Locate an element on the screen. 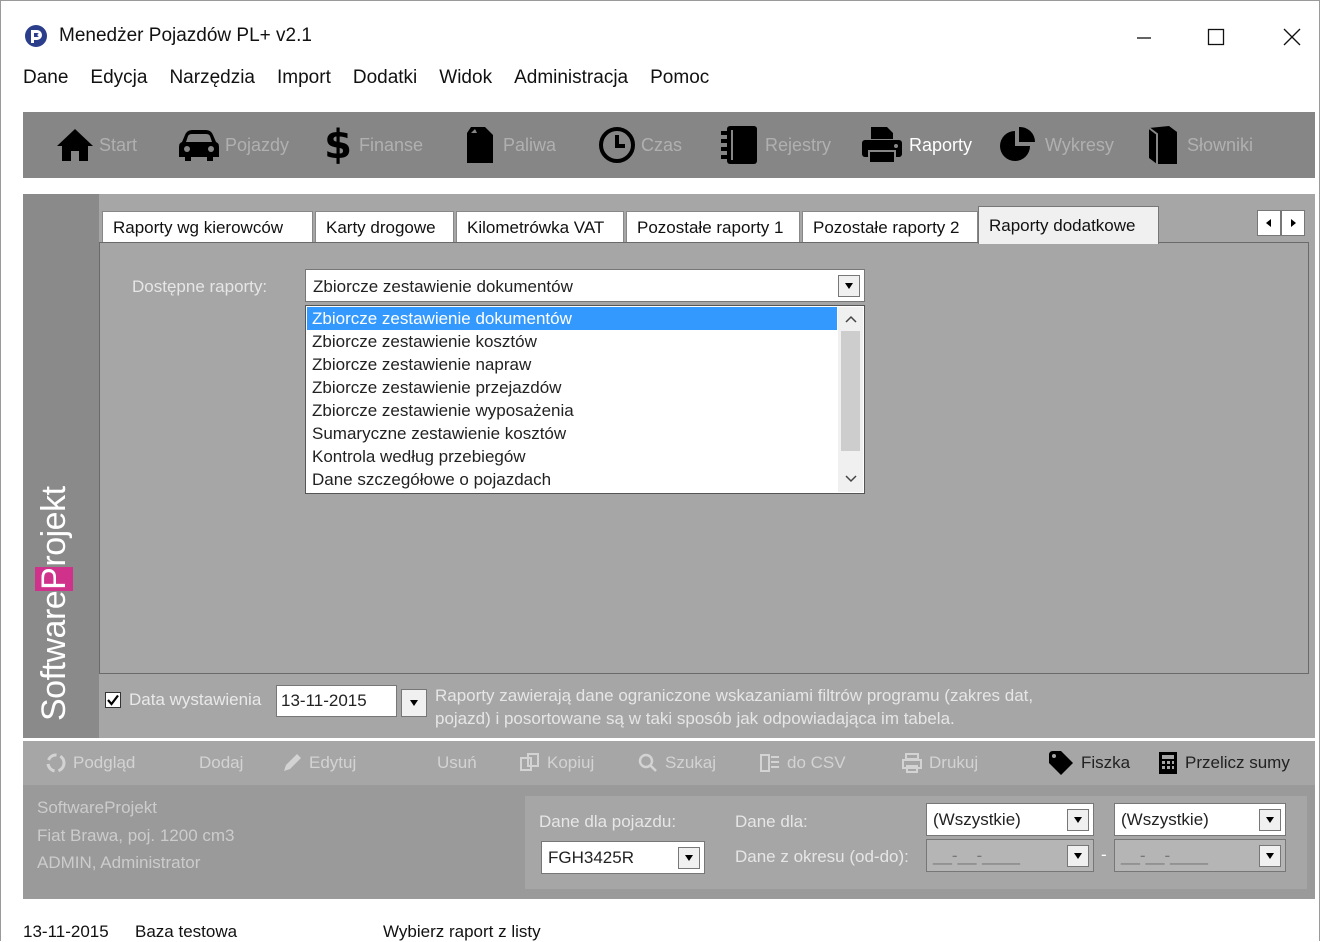 The width and height of the screenshot is (1320, 942). reports-dropdown-button is located at coordinates (849, 286).